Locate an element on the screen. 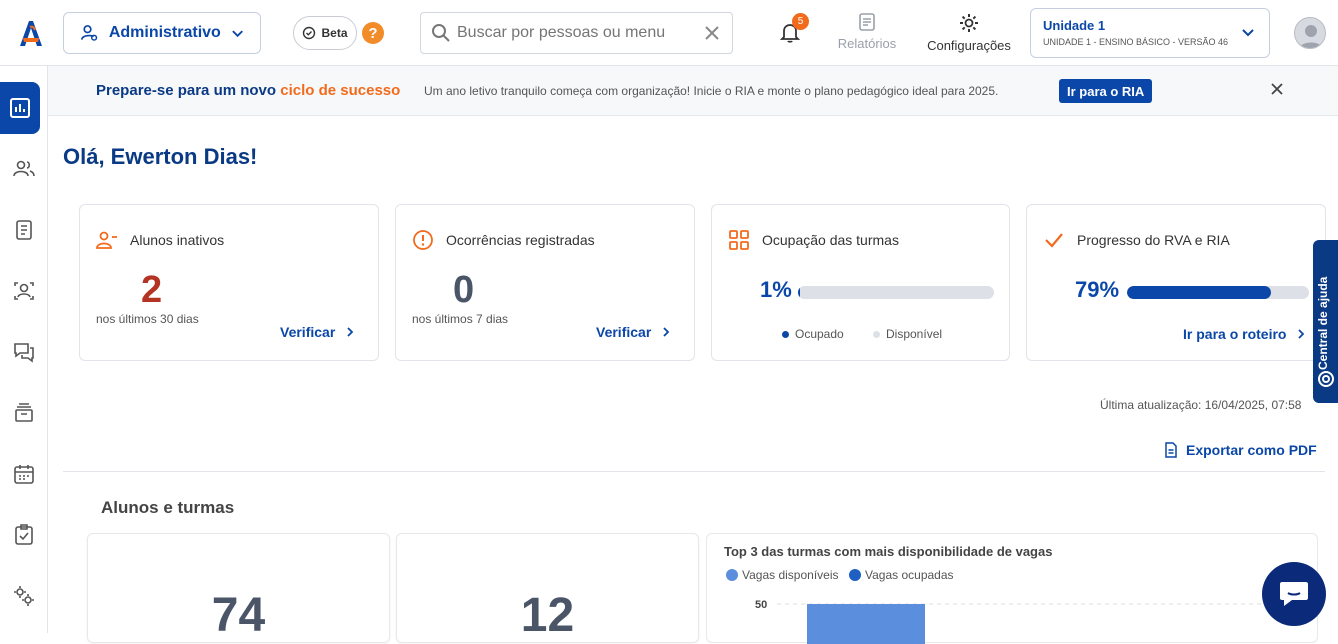 This screenshot has width=1338, height=644. classes-total: 12 is located at coordinates (547, 615).